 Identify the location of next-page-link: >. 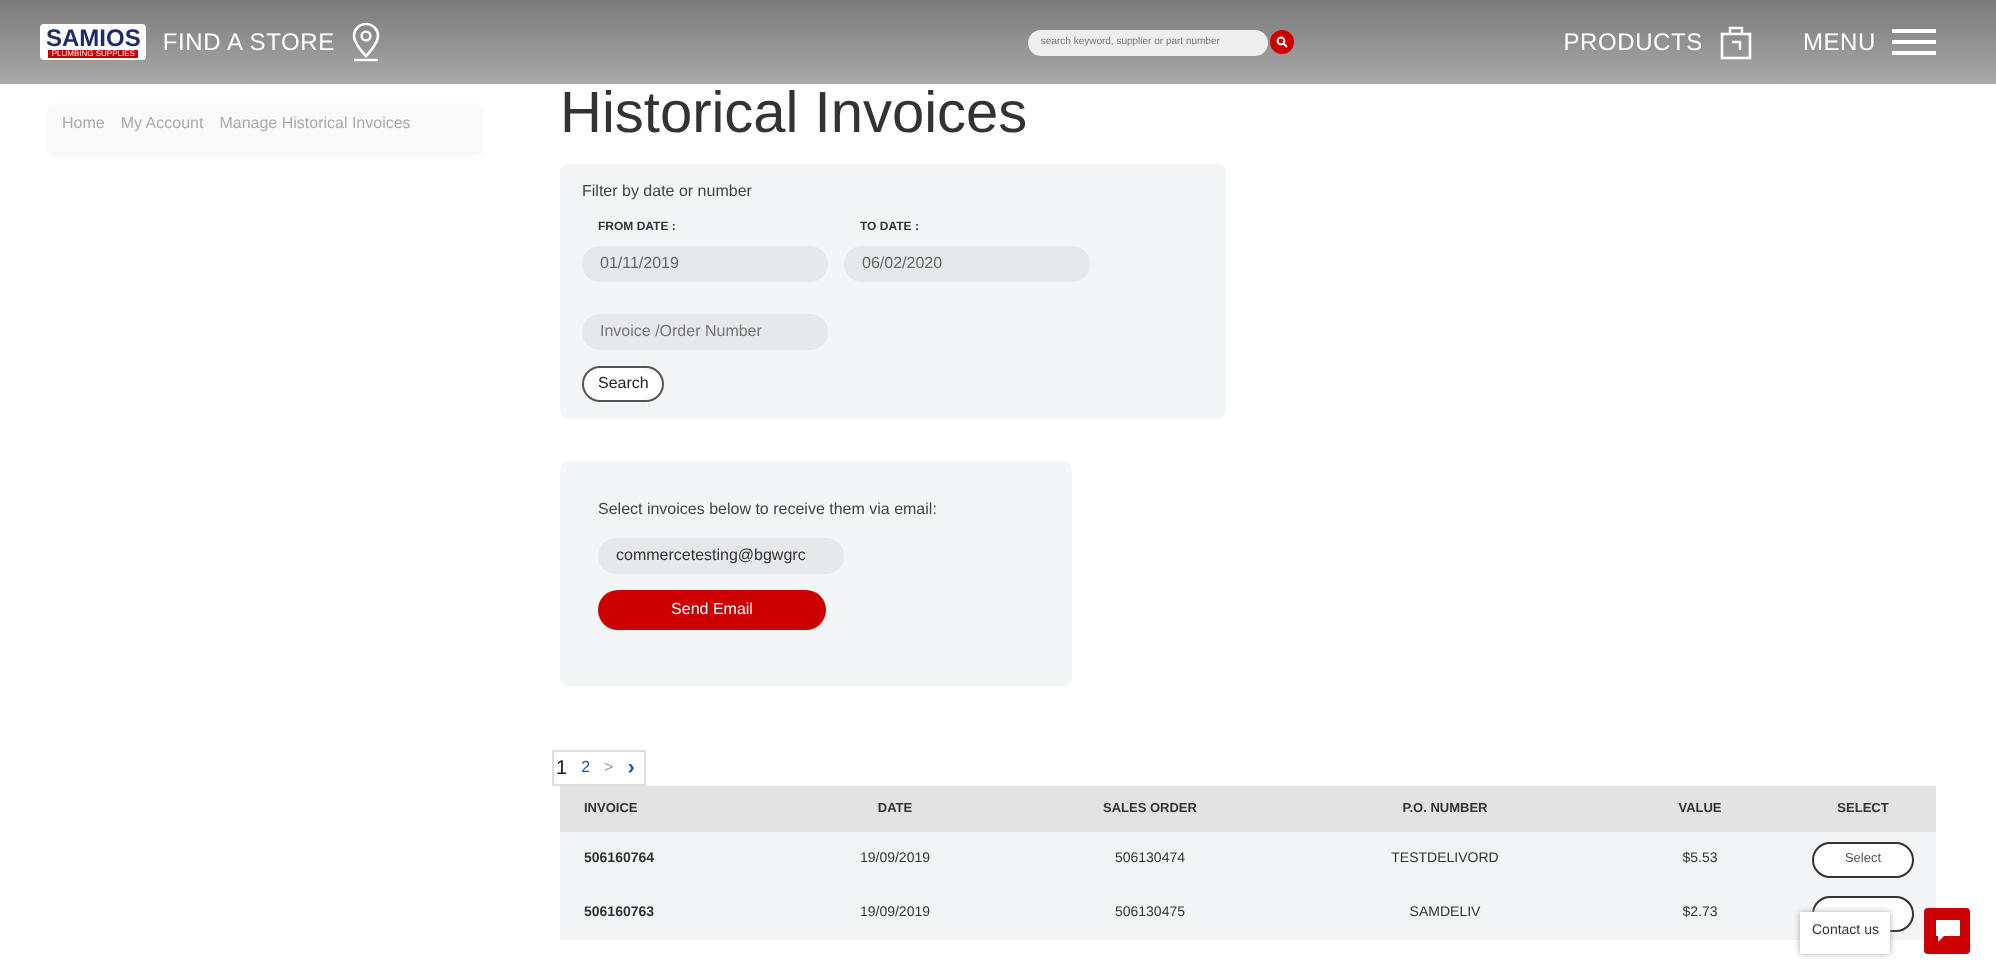
(609, 768).